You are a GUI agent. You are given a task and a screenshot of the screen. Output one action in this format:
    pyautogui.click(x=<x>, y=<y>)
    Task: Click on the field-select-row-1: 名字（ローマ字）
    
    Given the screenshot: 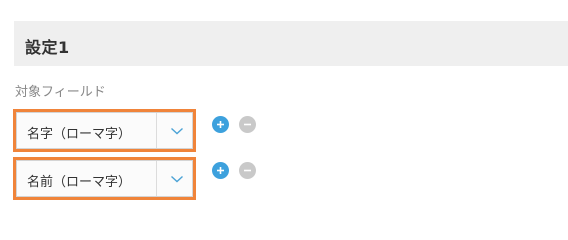 What is the action you would take?
    pyautogui.click(x=104, y=130)
    